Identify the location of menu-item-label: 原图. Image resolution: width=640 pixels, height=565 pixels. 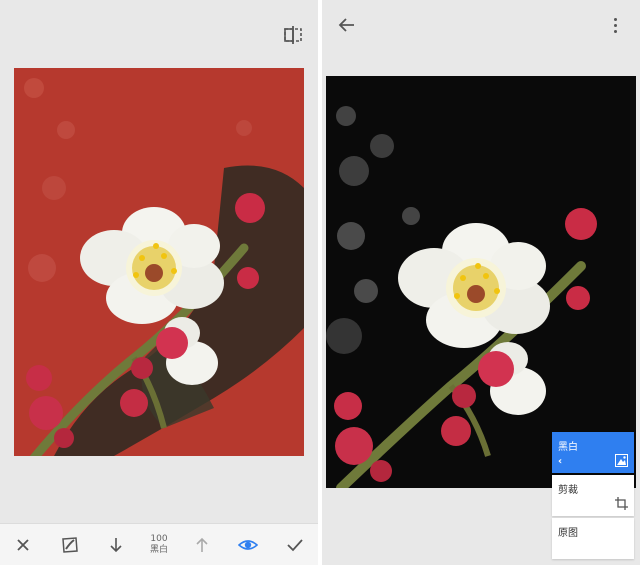
(568, 533).